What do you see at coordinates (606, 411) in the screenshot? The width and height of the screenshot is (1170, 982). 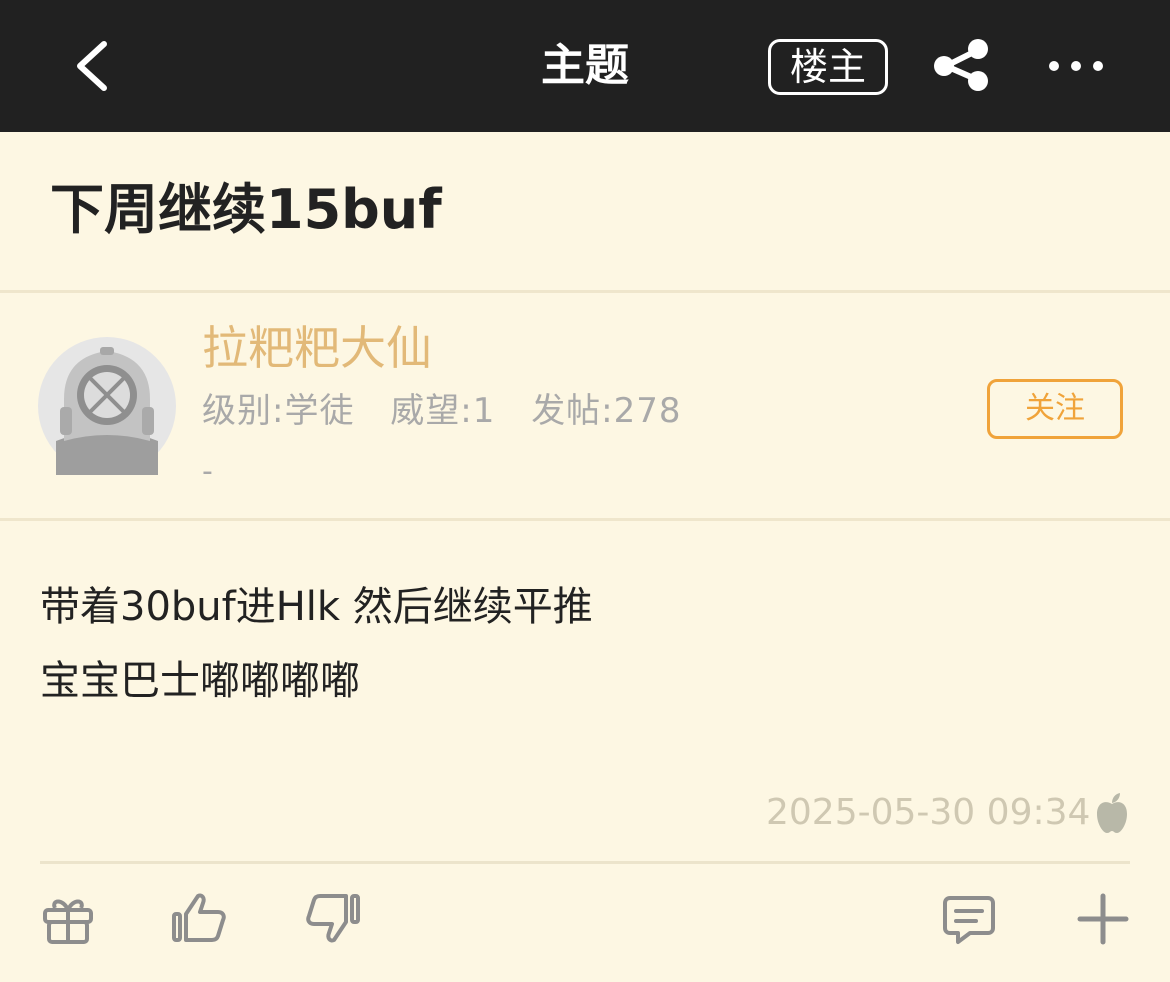 I see `author-post-count: 发帖:278` at bounding box center [606, 411].